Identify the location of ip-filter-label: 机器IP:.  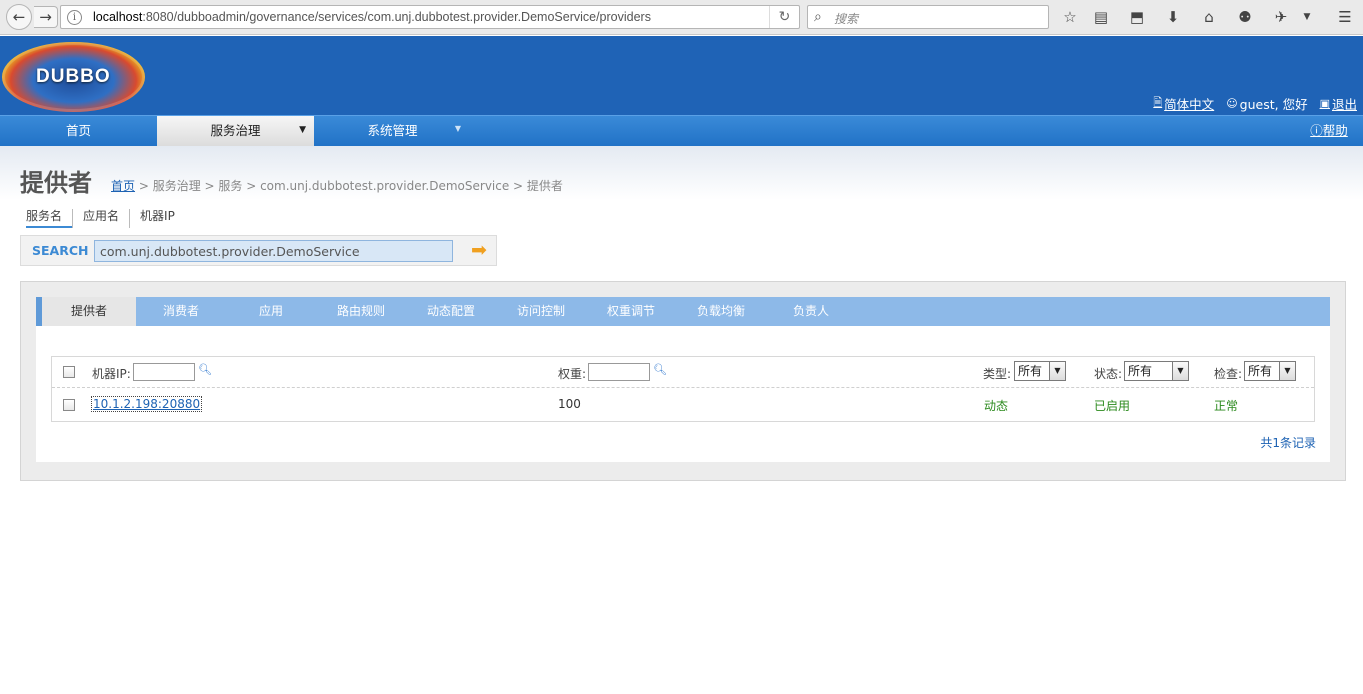
(111, 374).